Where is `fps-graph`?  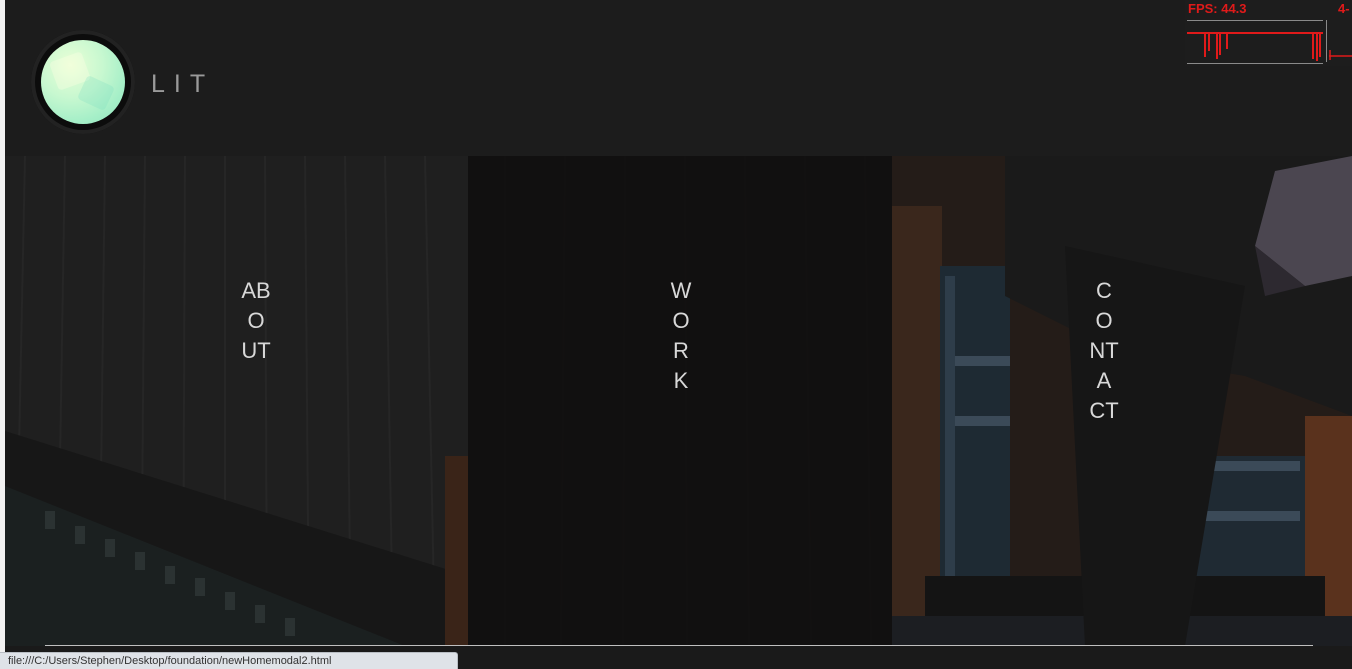
fps-graph is located at coordinates (1255, 42).